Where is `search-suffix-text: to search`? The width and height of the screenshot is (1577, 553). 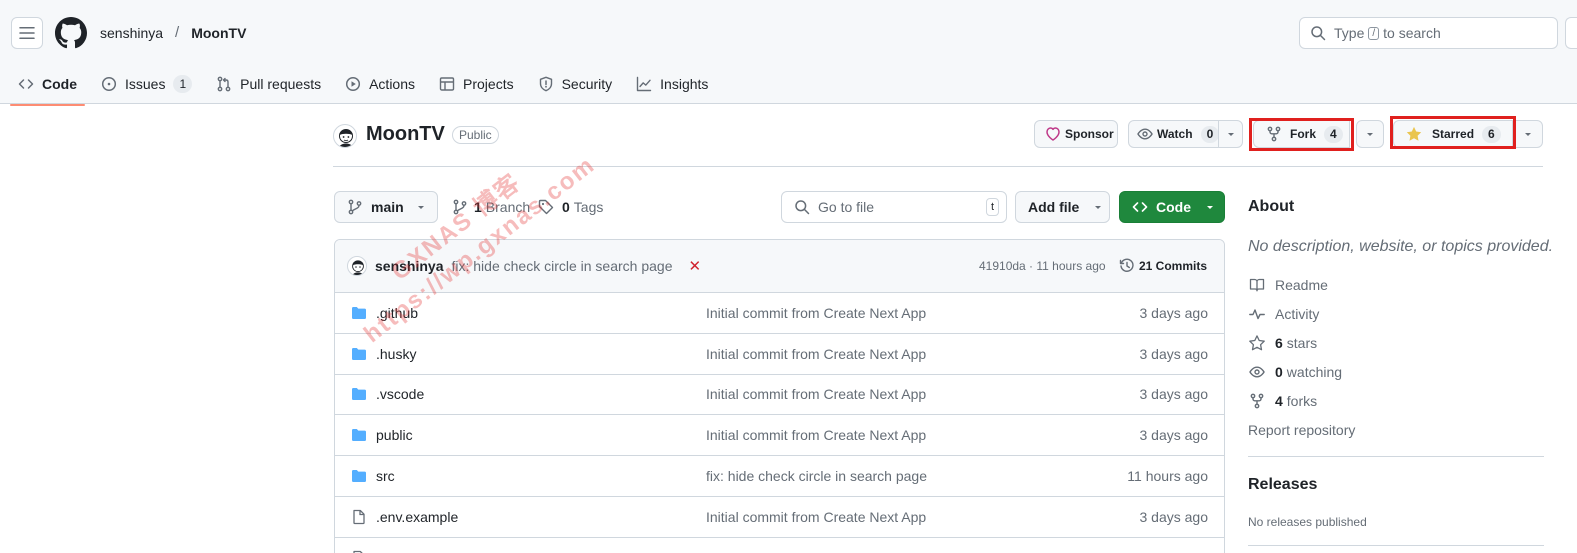
search-suffix-text: to search is located at coordinates (1412, 33).